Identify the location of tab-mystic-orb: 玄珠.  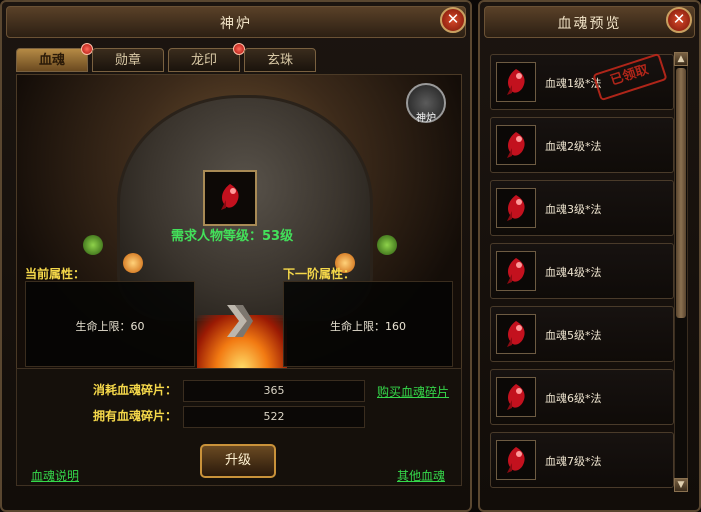
(280, 60).